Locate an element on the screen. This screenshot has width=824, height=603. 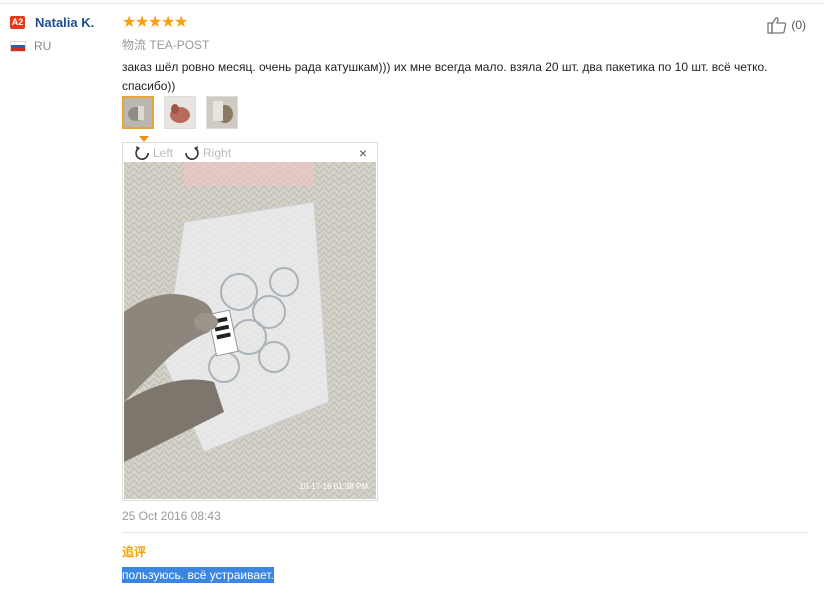
additional-review-divider is located at coordinates (465, 532).